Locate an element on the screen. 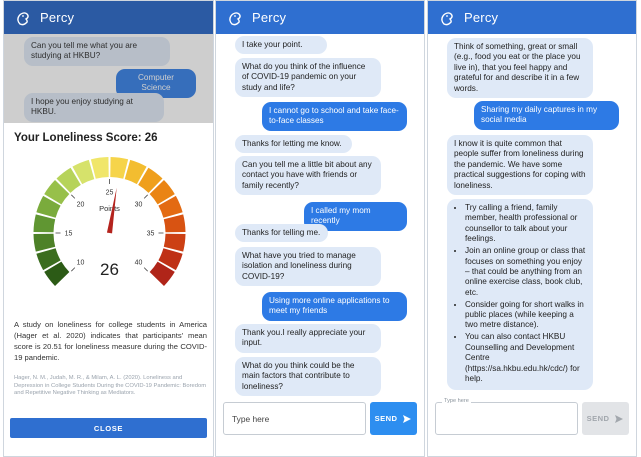 The width and height of the screenshot is (641, 457). chat-bubble-bot: I take your point. is located at coordinates (281, 45).